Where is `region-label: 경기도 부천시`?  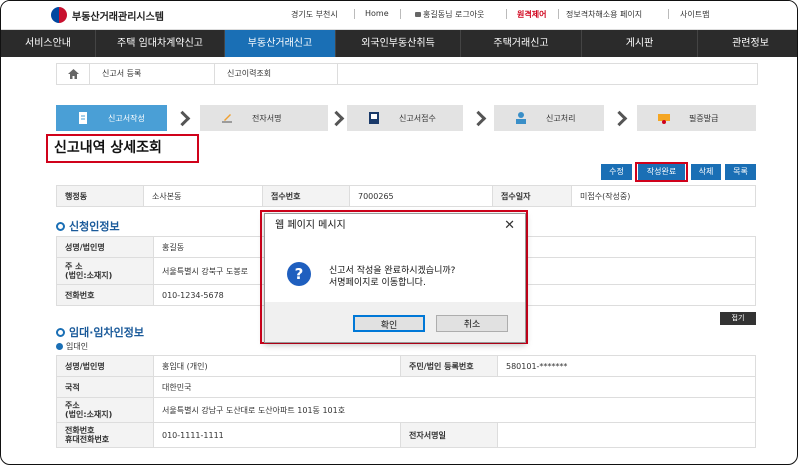
region-label: 경기도 부천시 is located at coordinates (314, 14).